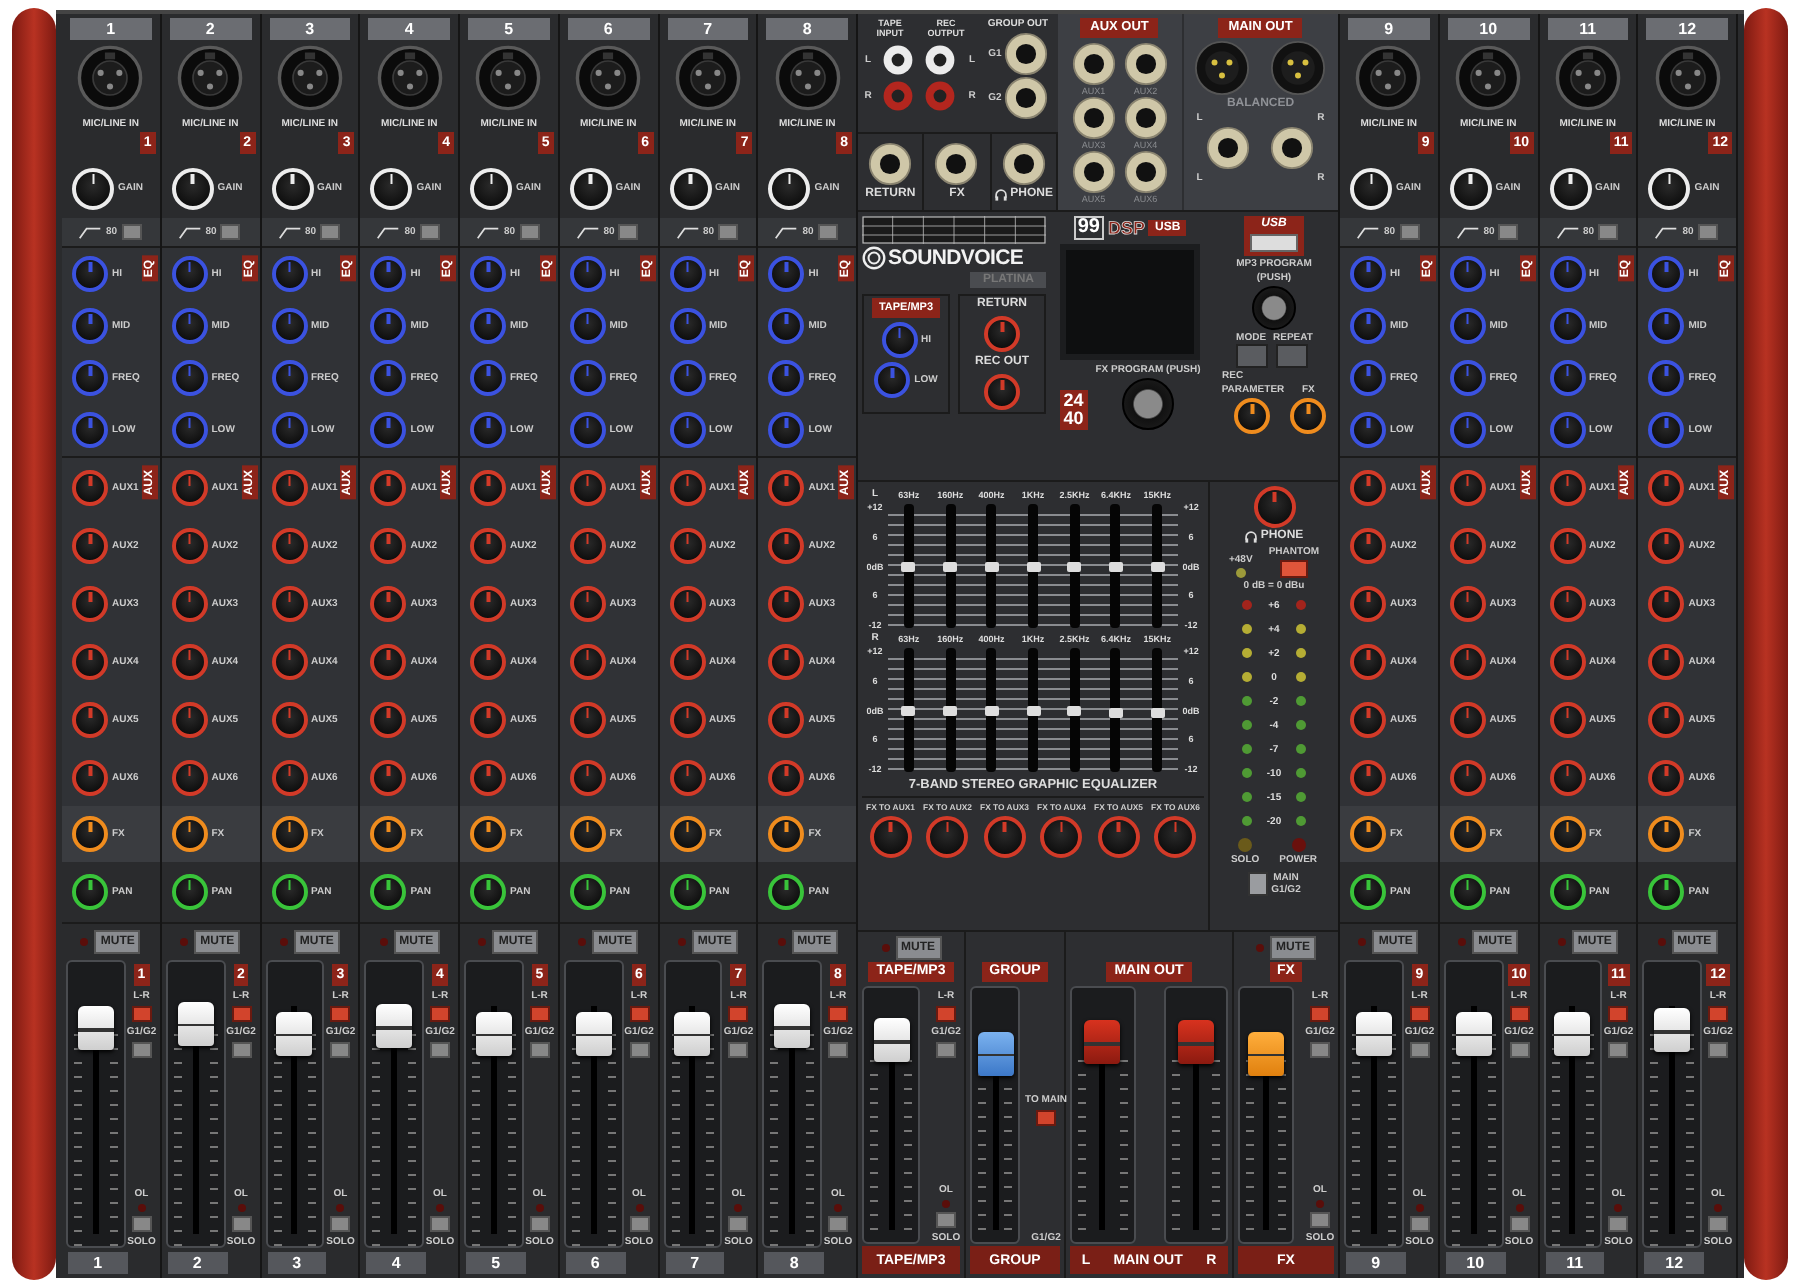 Image resolution: width=1800 pixels, height=1288 pixels. Describe the element at coordinates (1002, 334) in the screenshot. I see `return-knob` at that location.